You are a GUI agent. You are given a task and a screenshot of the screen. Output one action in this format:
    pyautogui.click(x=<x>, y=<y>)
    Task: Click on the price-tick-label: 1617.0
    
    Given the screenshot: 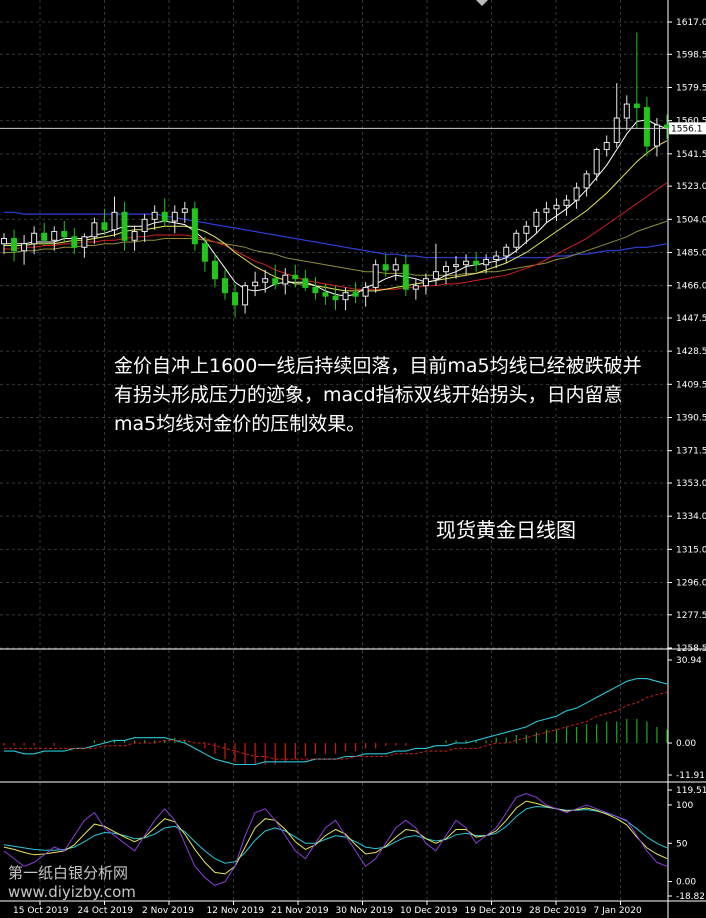 What is the action you would take?
    pyautogui.click(x=691, y=23)
    